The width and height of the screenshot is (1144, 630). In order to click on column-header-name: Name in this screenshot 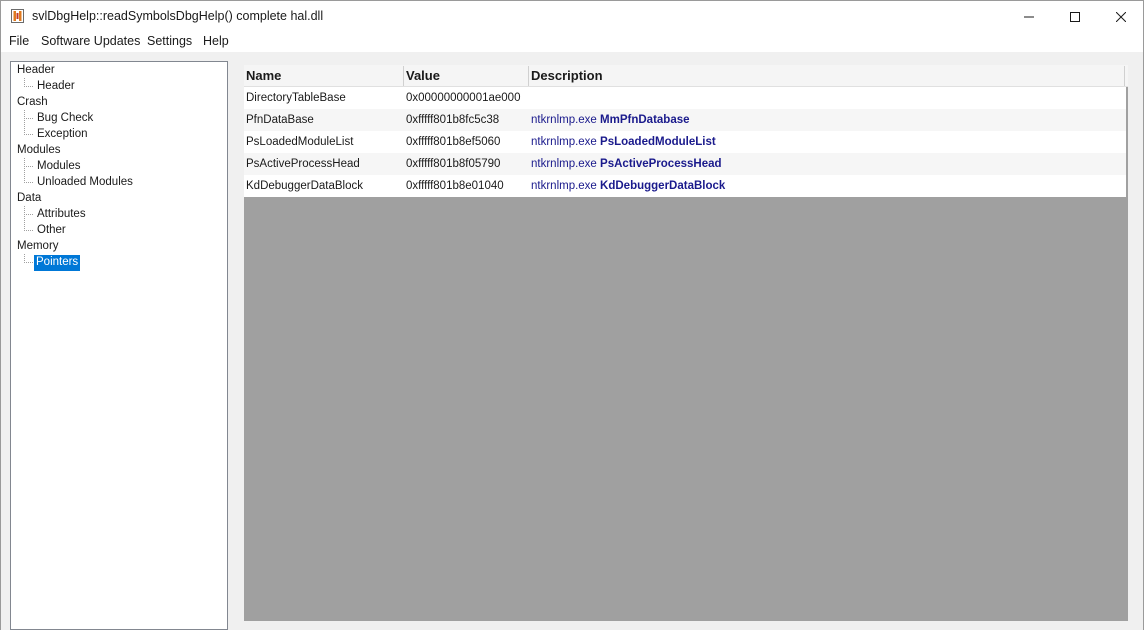, I will do `click(323, 76)`.